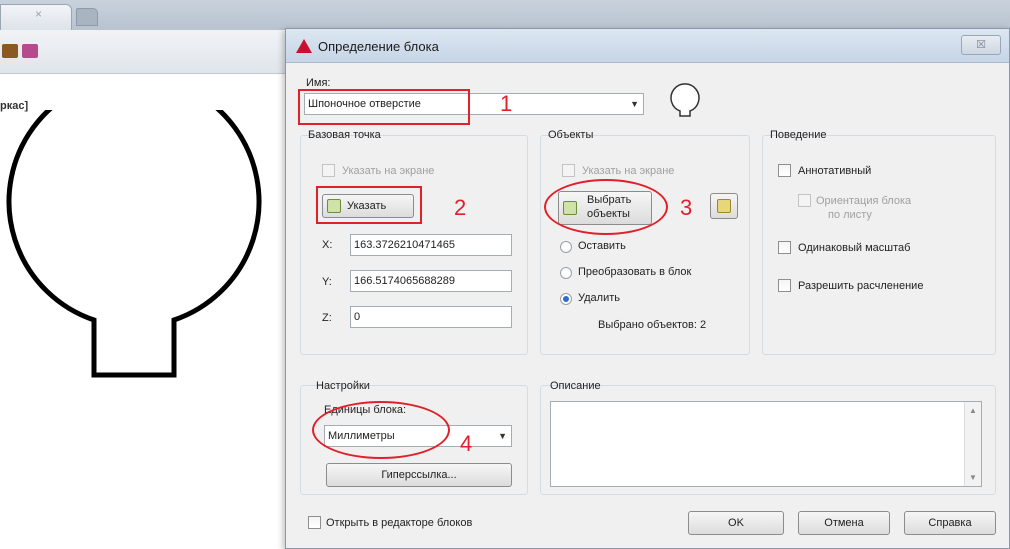 This screenshot has width=1010, height=549. What do you see at coordinates (784, 247) in the screenshot?
I see `uniform-scale-checkbox` at bounding box center [784, 247].